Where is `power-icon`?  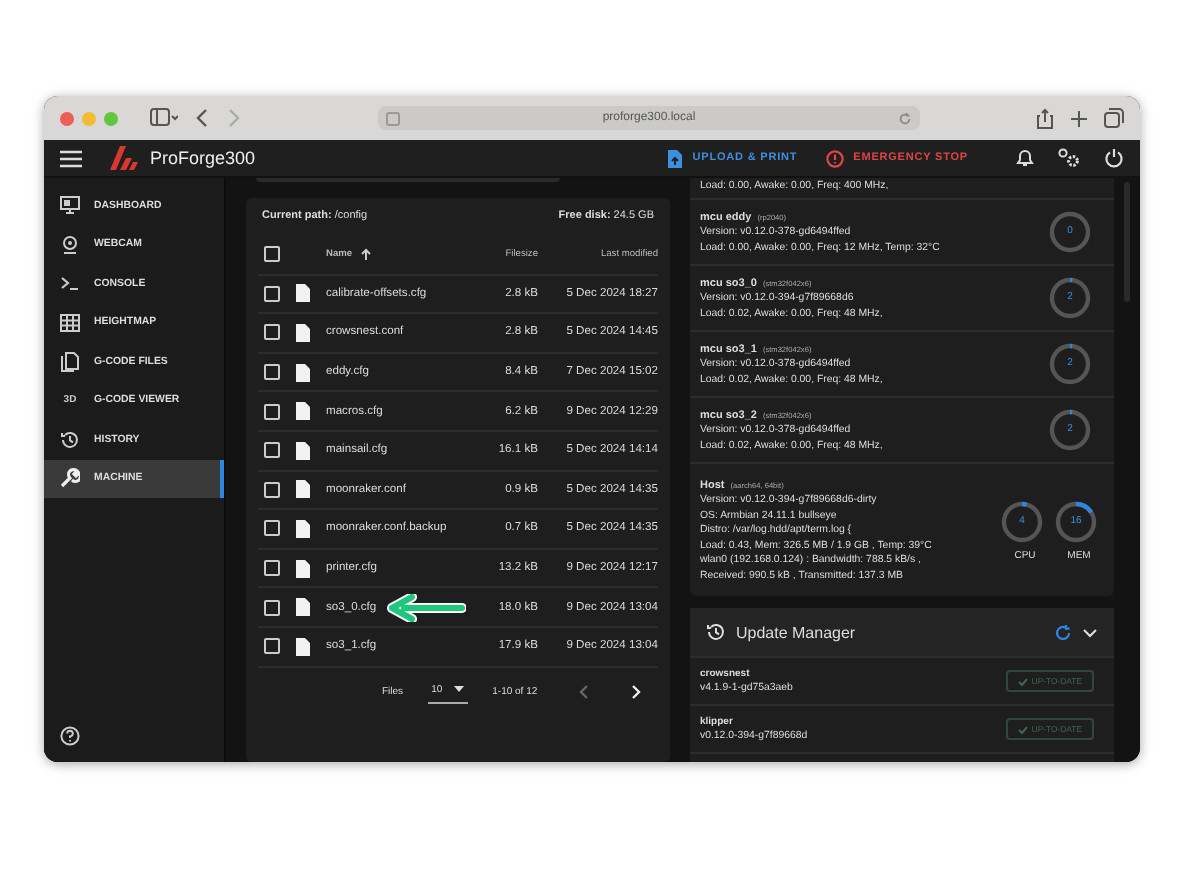 power-icon is located at coordinates (1114, 158).